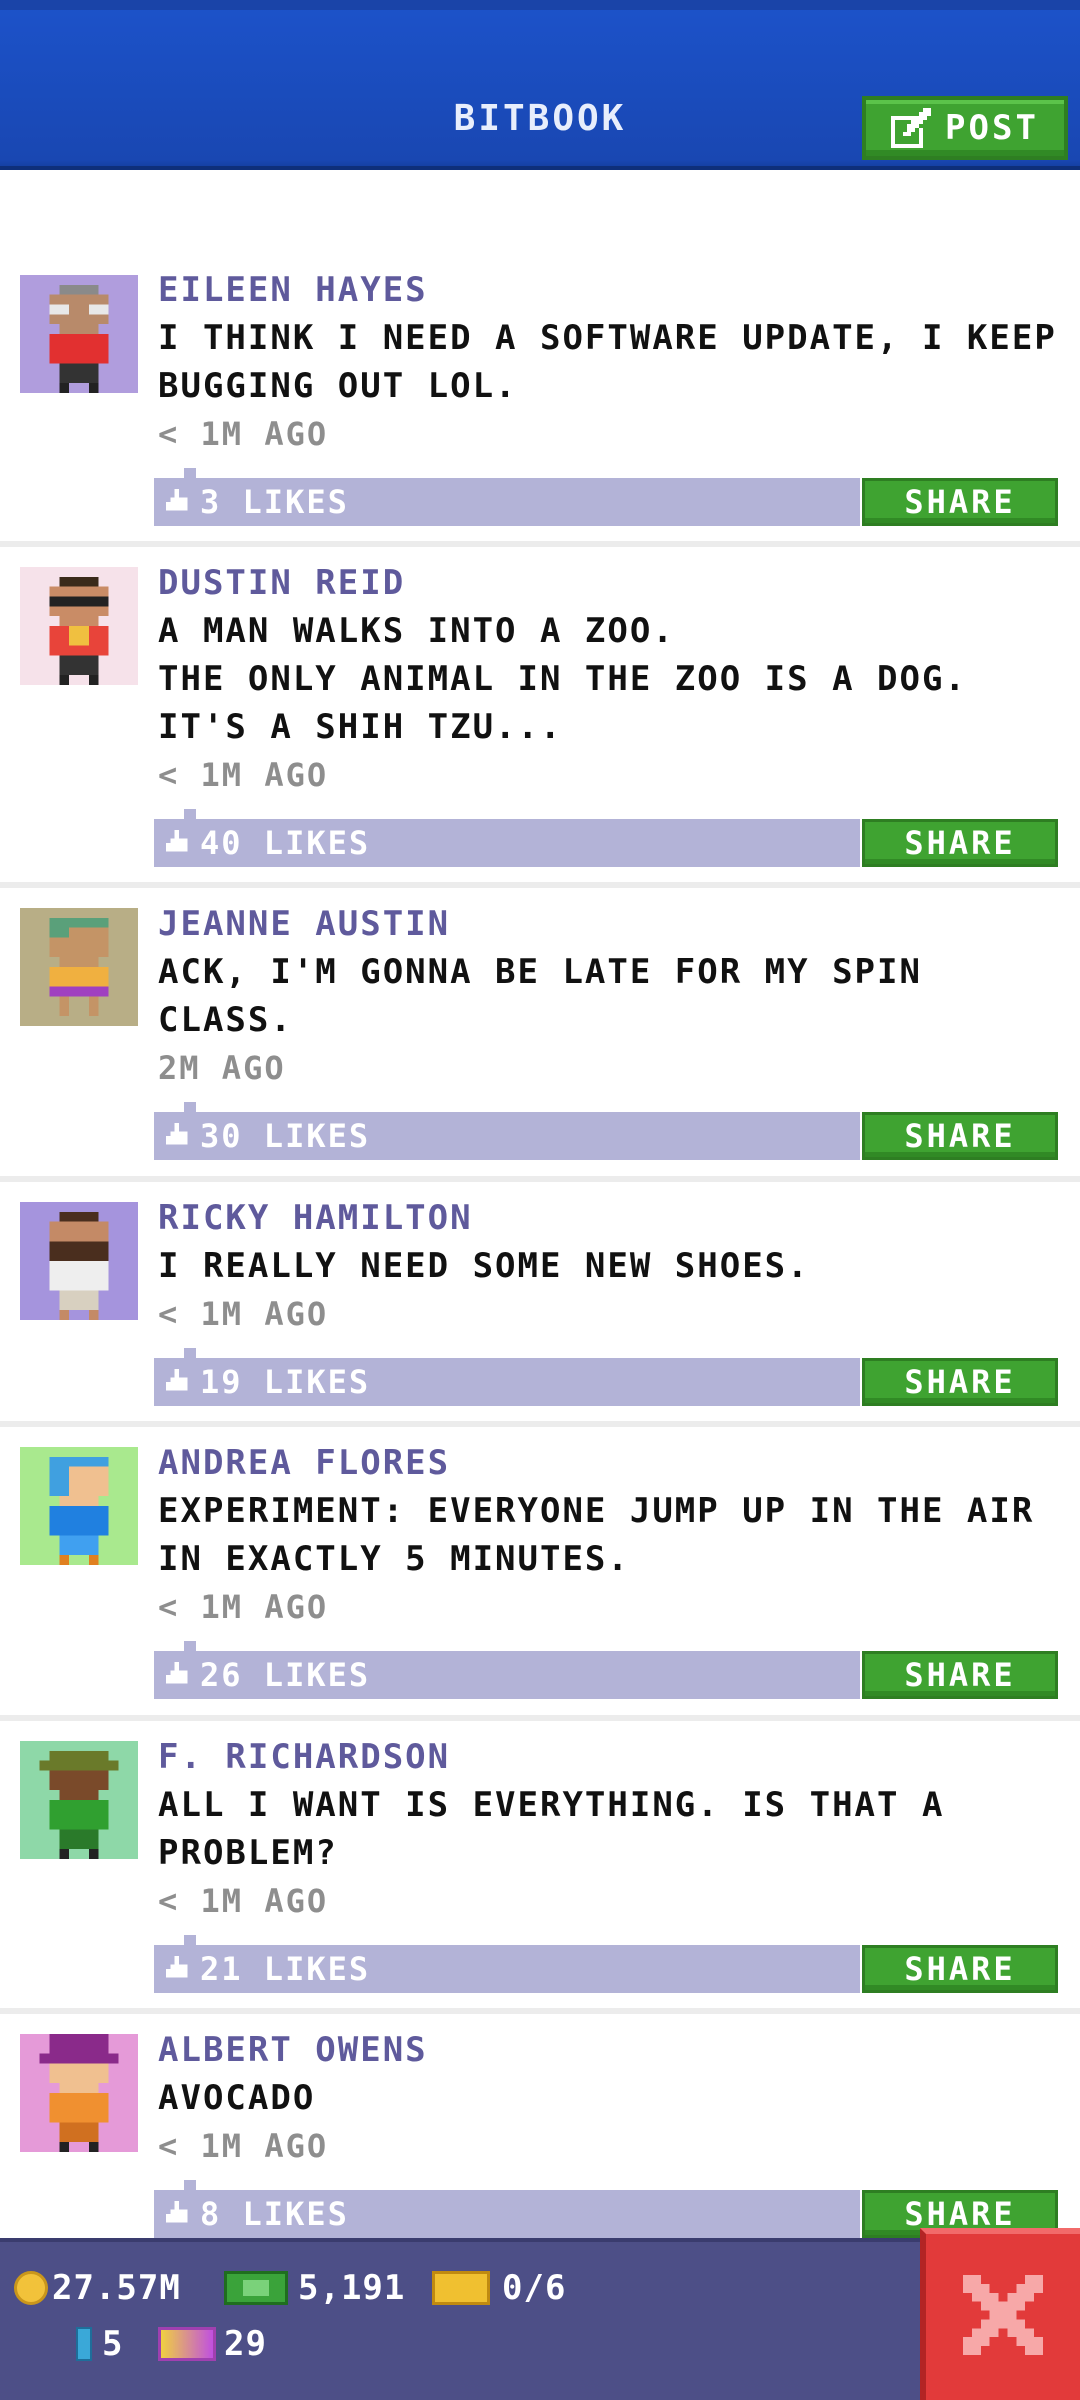 This screenshot has height=2400, width=1080. What do you see at coordinates (507, 497) in the screenshot?
I see `likes-bar: 3 LIKES` at bounding box center [507, 497].